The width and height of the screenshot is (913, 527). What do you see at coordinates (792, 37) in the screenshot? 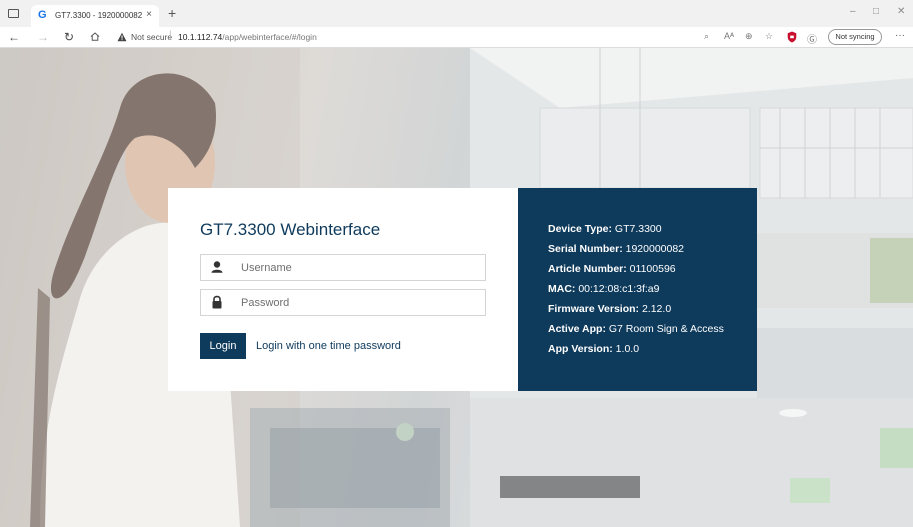
I see `shield-icon` at bounding box center [792, 37].